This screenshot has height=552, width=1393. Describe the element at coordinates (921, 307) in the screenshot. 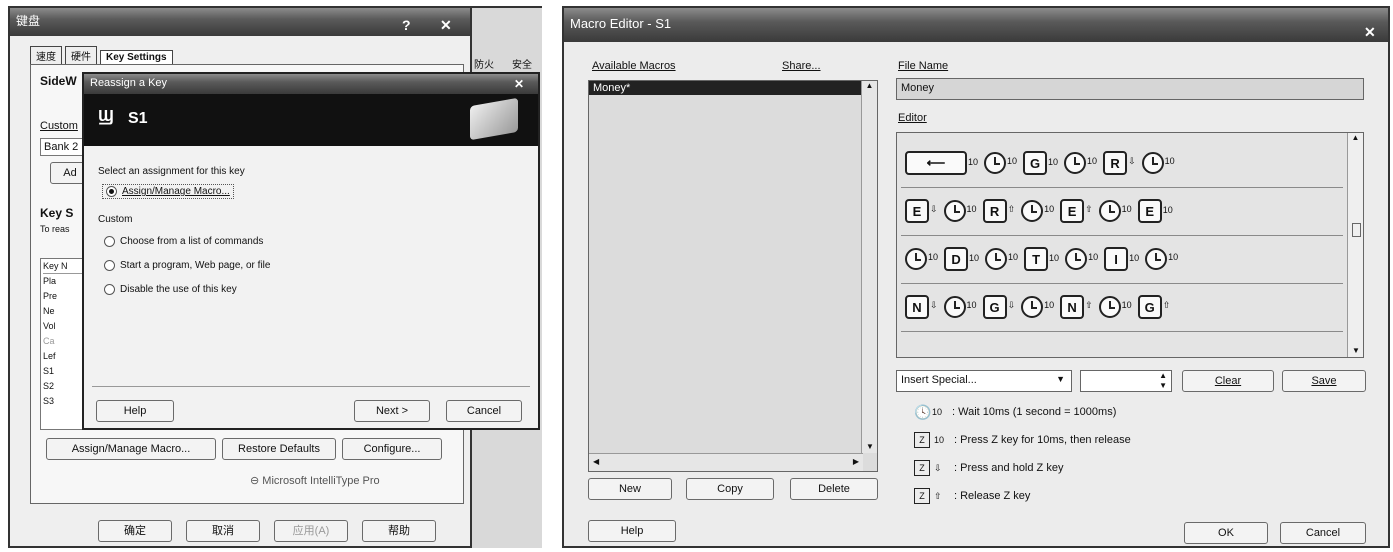

I see `macro-step: N ⇩` at that location.